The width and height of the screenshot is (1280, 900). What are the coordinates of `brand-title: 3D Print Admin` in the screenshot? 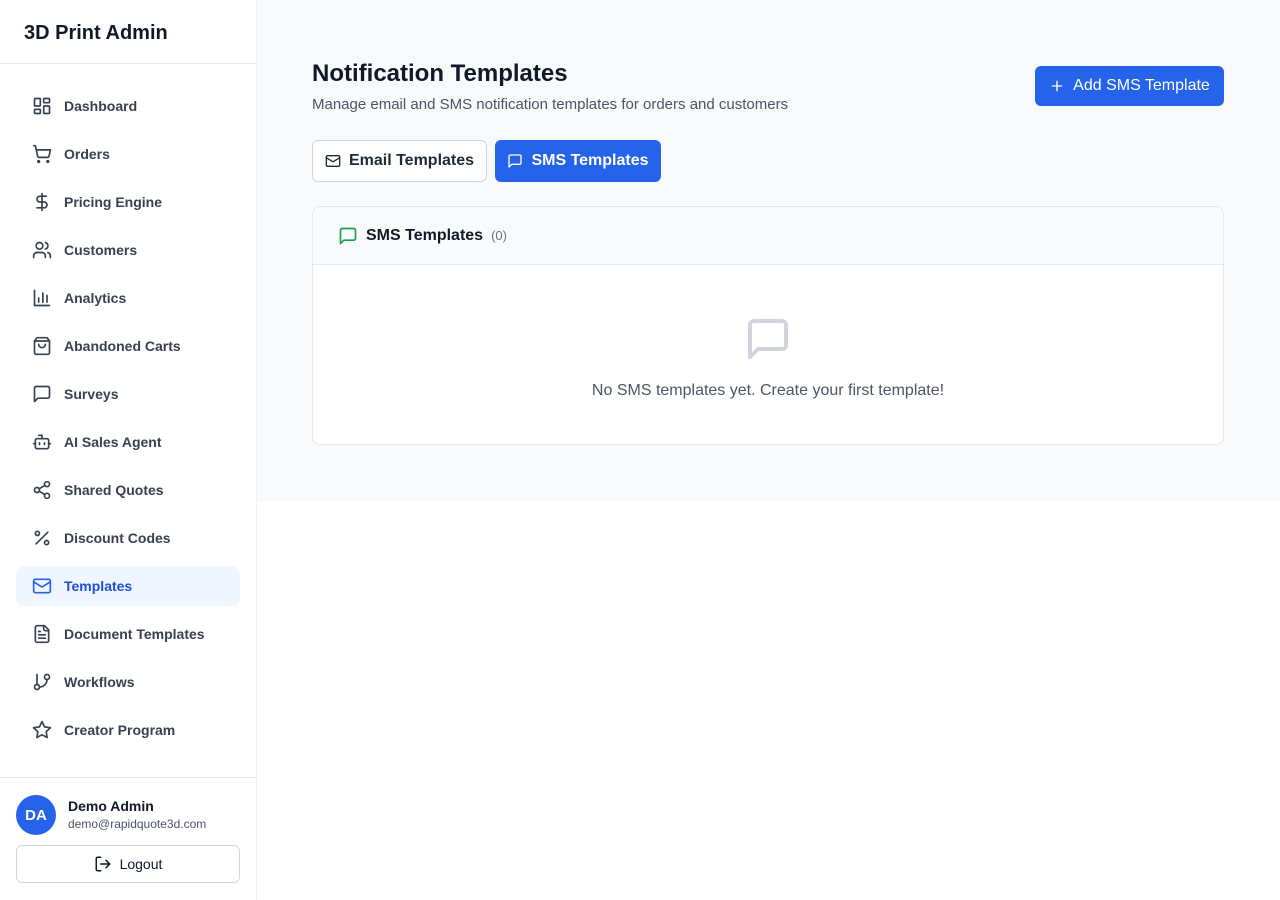 It's located at (128, 32).